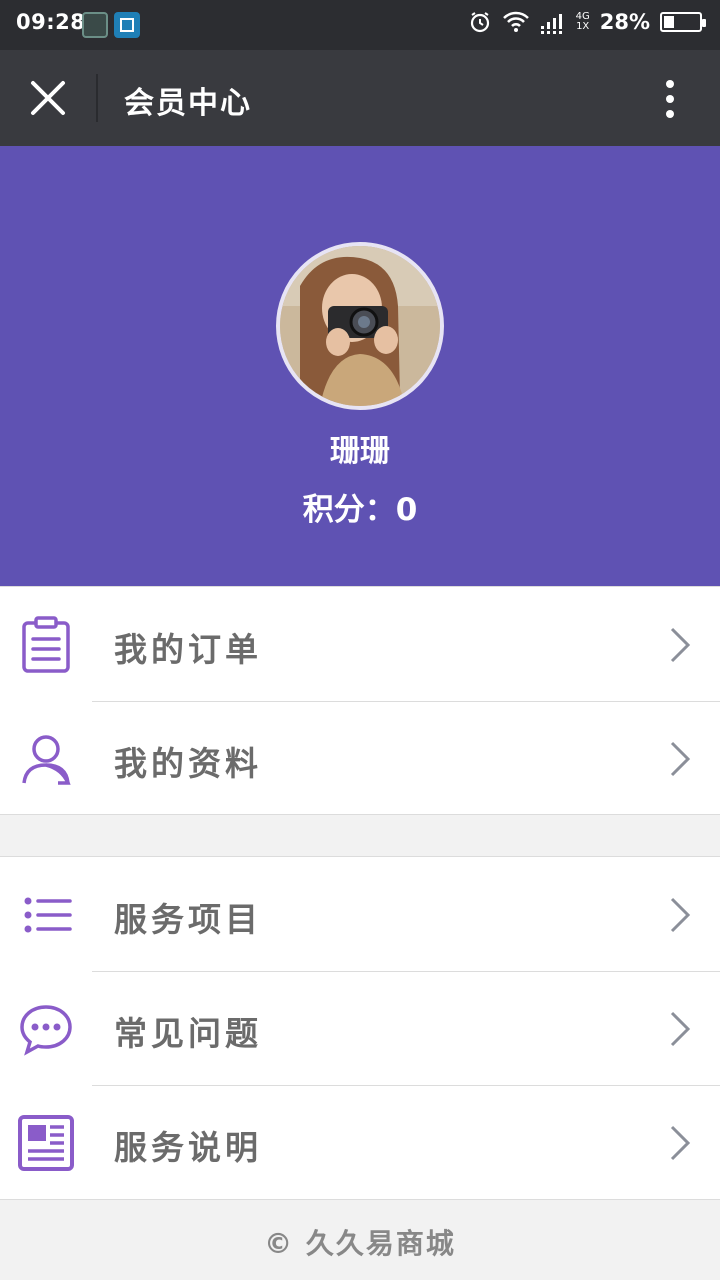 This screenshot has width=720, height=1280. I want to click on more-button, so click(670, 99).